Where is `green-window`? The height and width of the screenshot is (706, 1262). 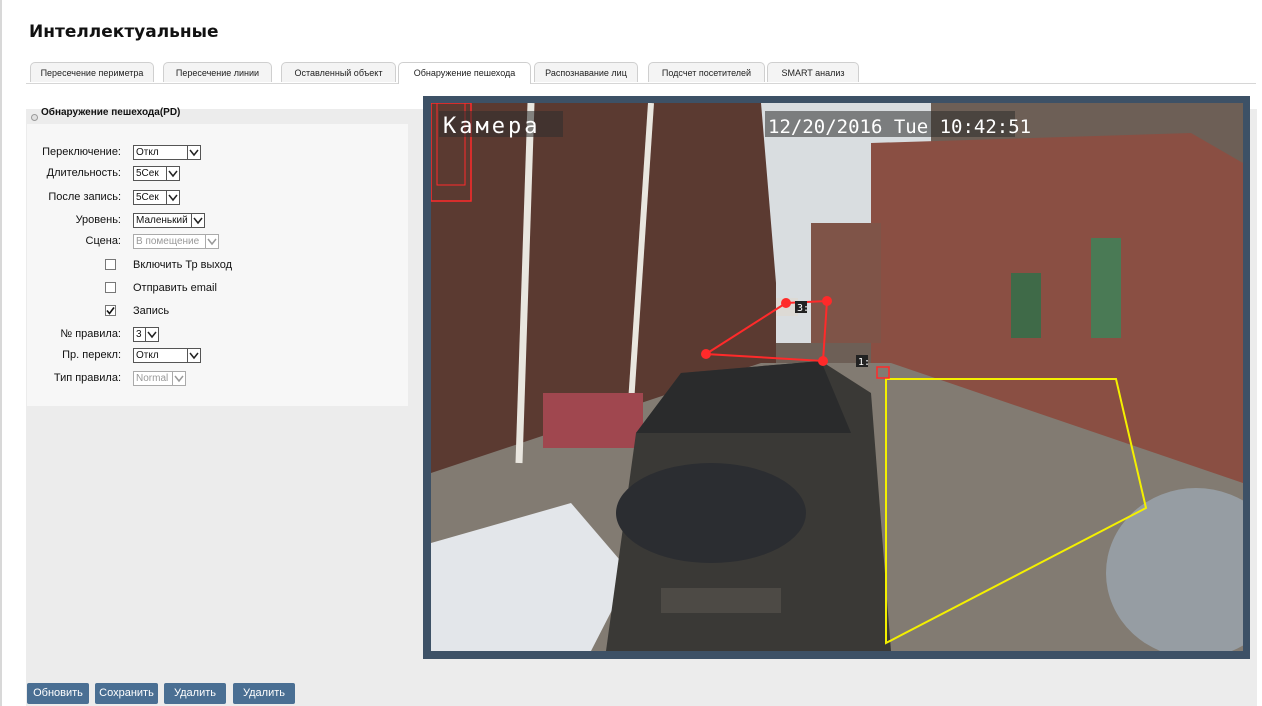
green-window is located at coordinates (1026, 305).